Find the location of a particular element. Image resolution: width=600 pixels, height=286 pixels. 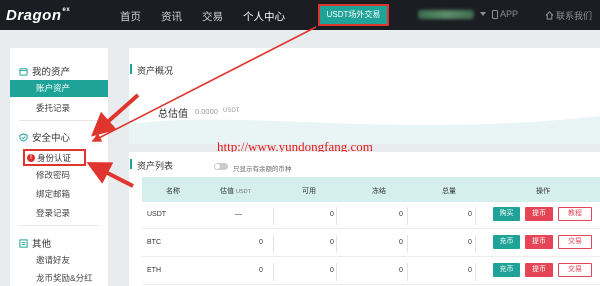

total-valuation-label: 总估值 is located at coordinates (173, 114).